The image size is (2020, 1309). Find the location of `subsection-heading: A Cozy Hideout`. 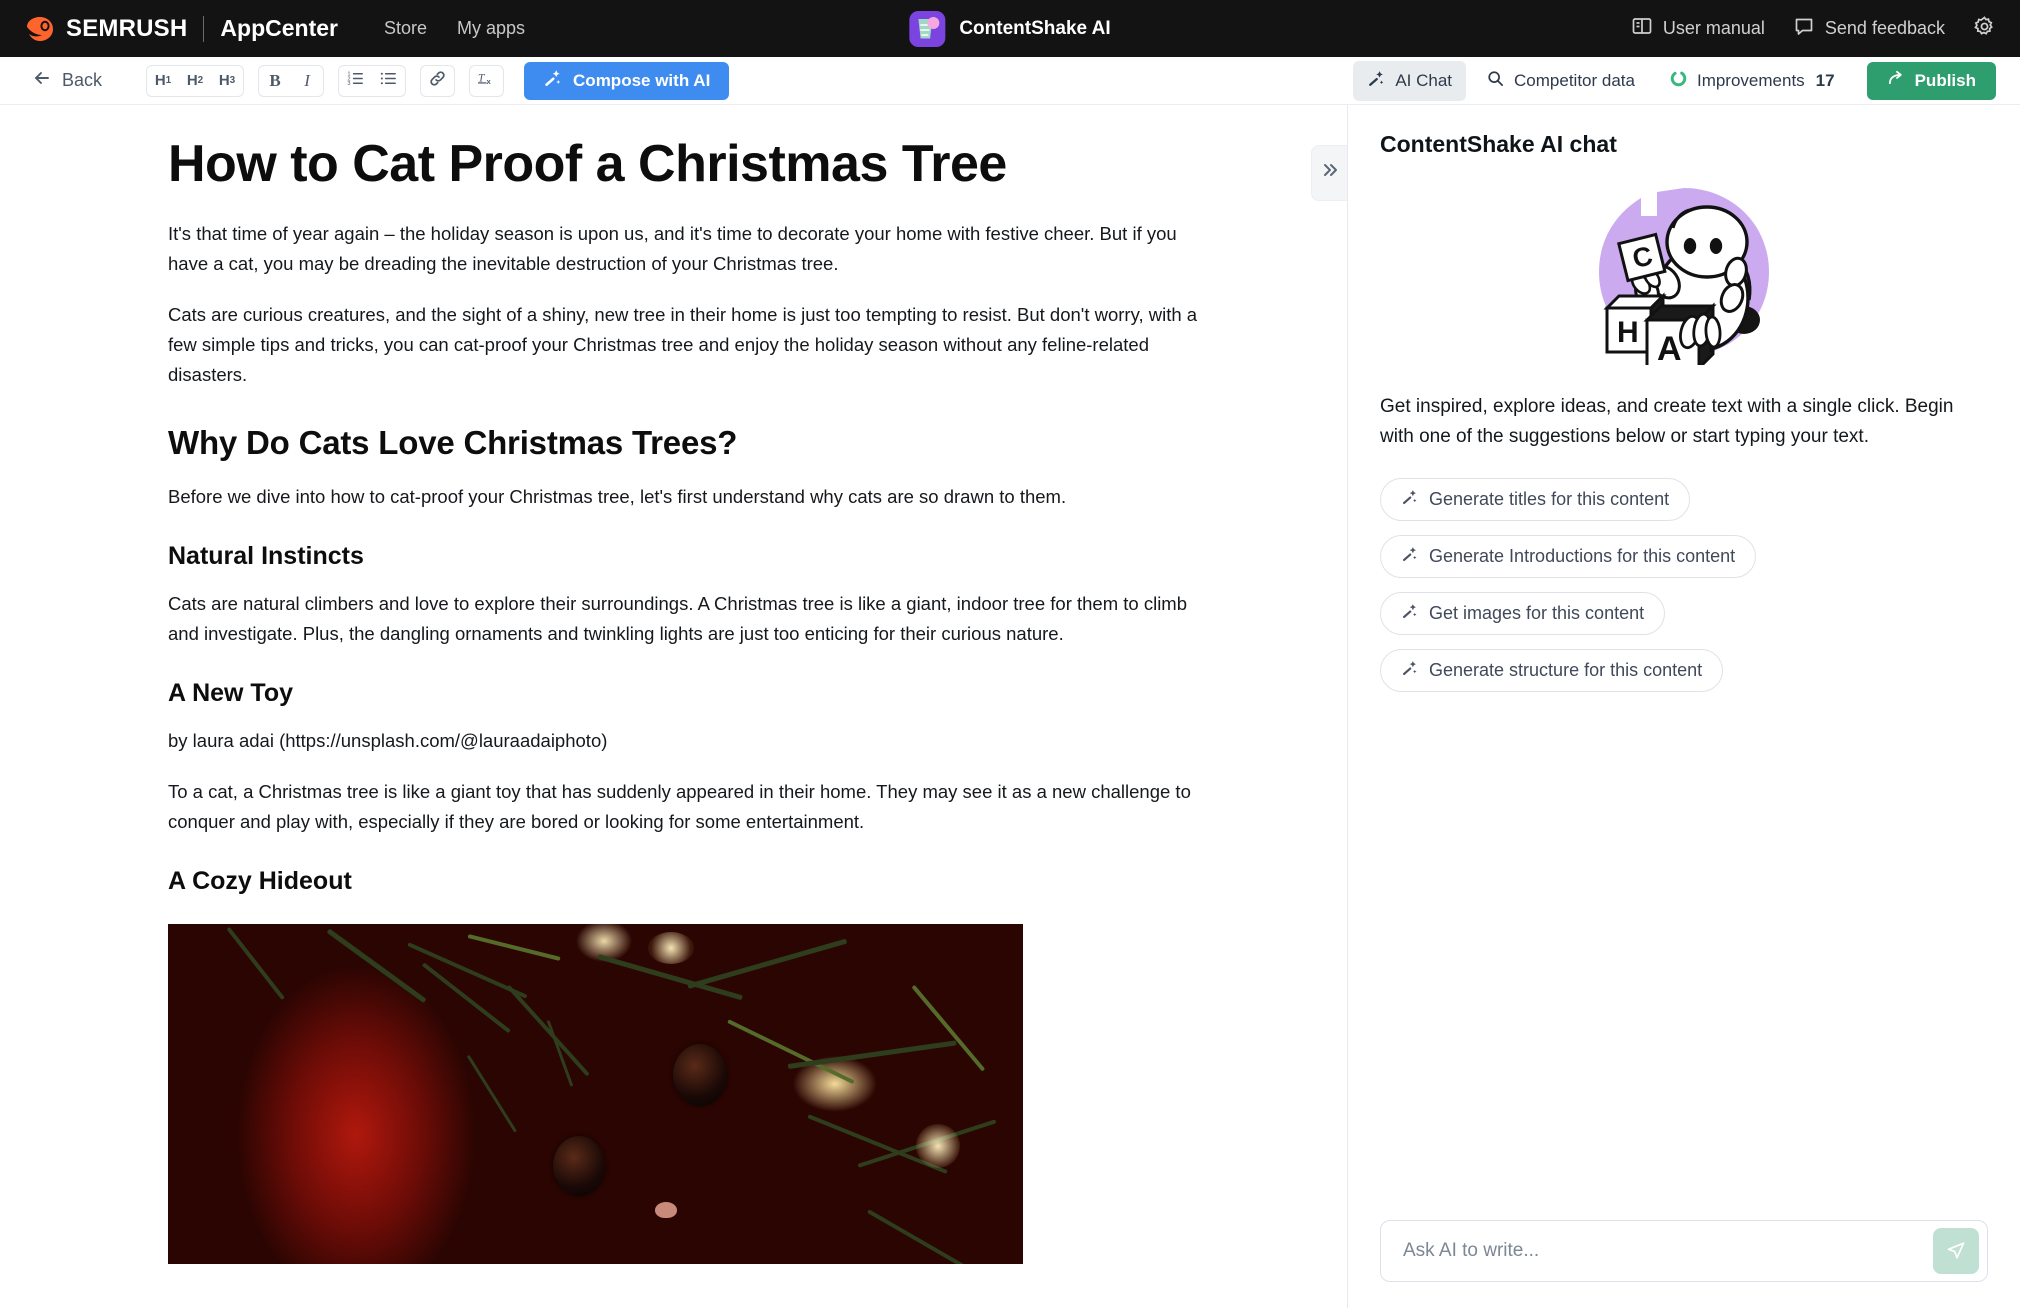

subsection-heading: A Cozy Hideout is located at coordinates (688, 881).